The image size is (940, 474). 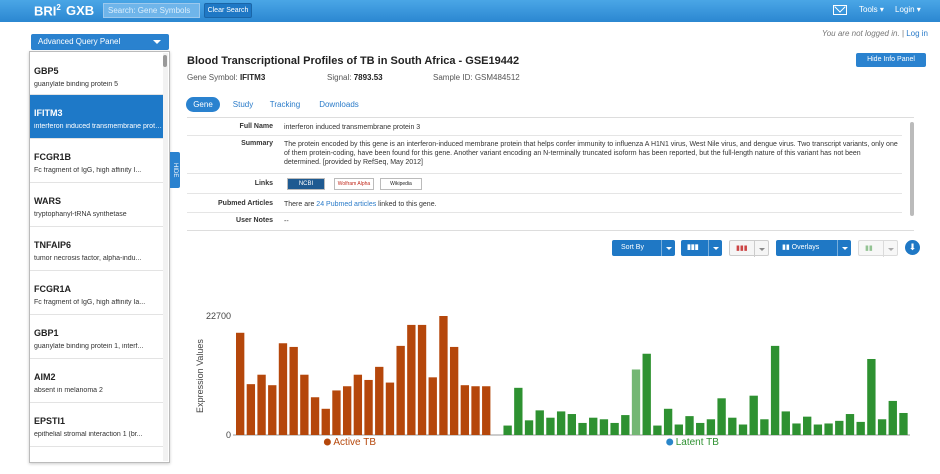 I want to click on y-tick-label: 22700, so click(x=218, y=316).